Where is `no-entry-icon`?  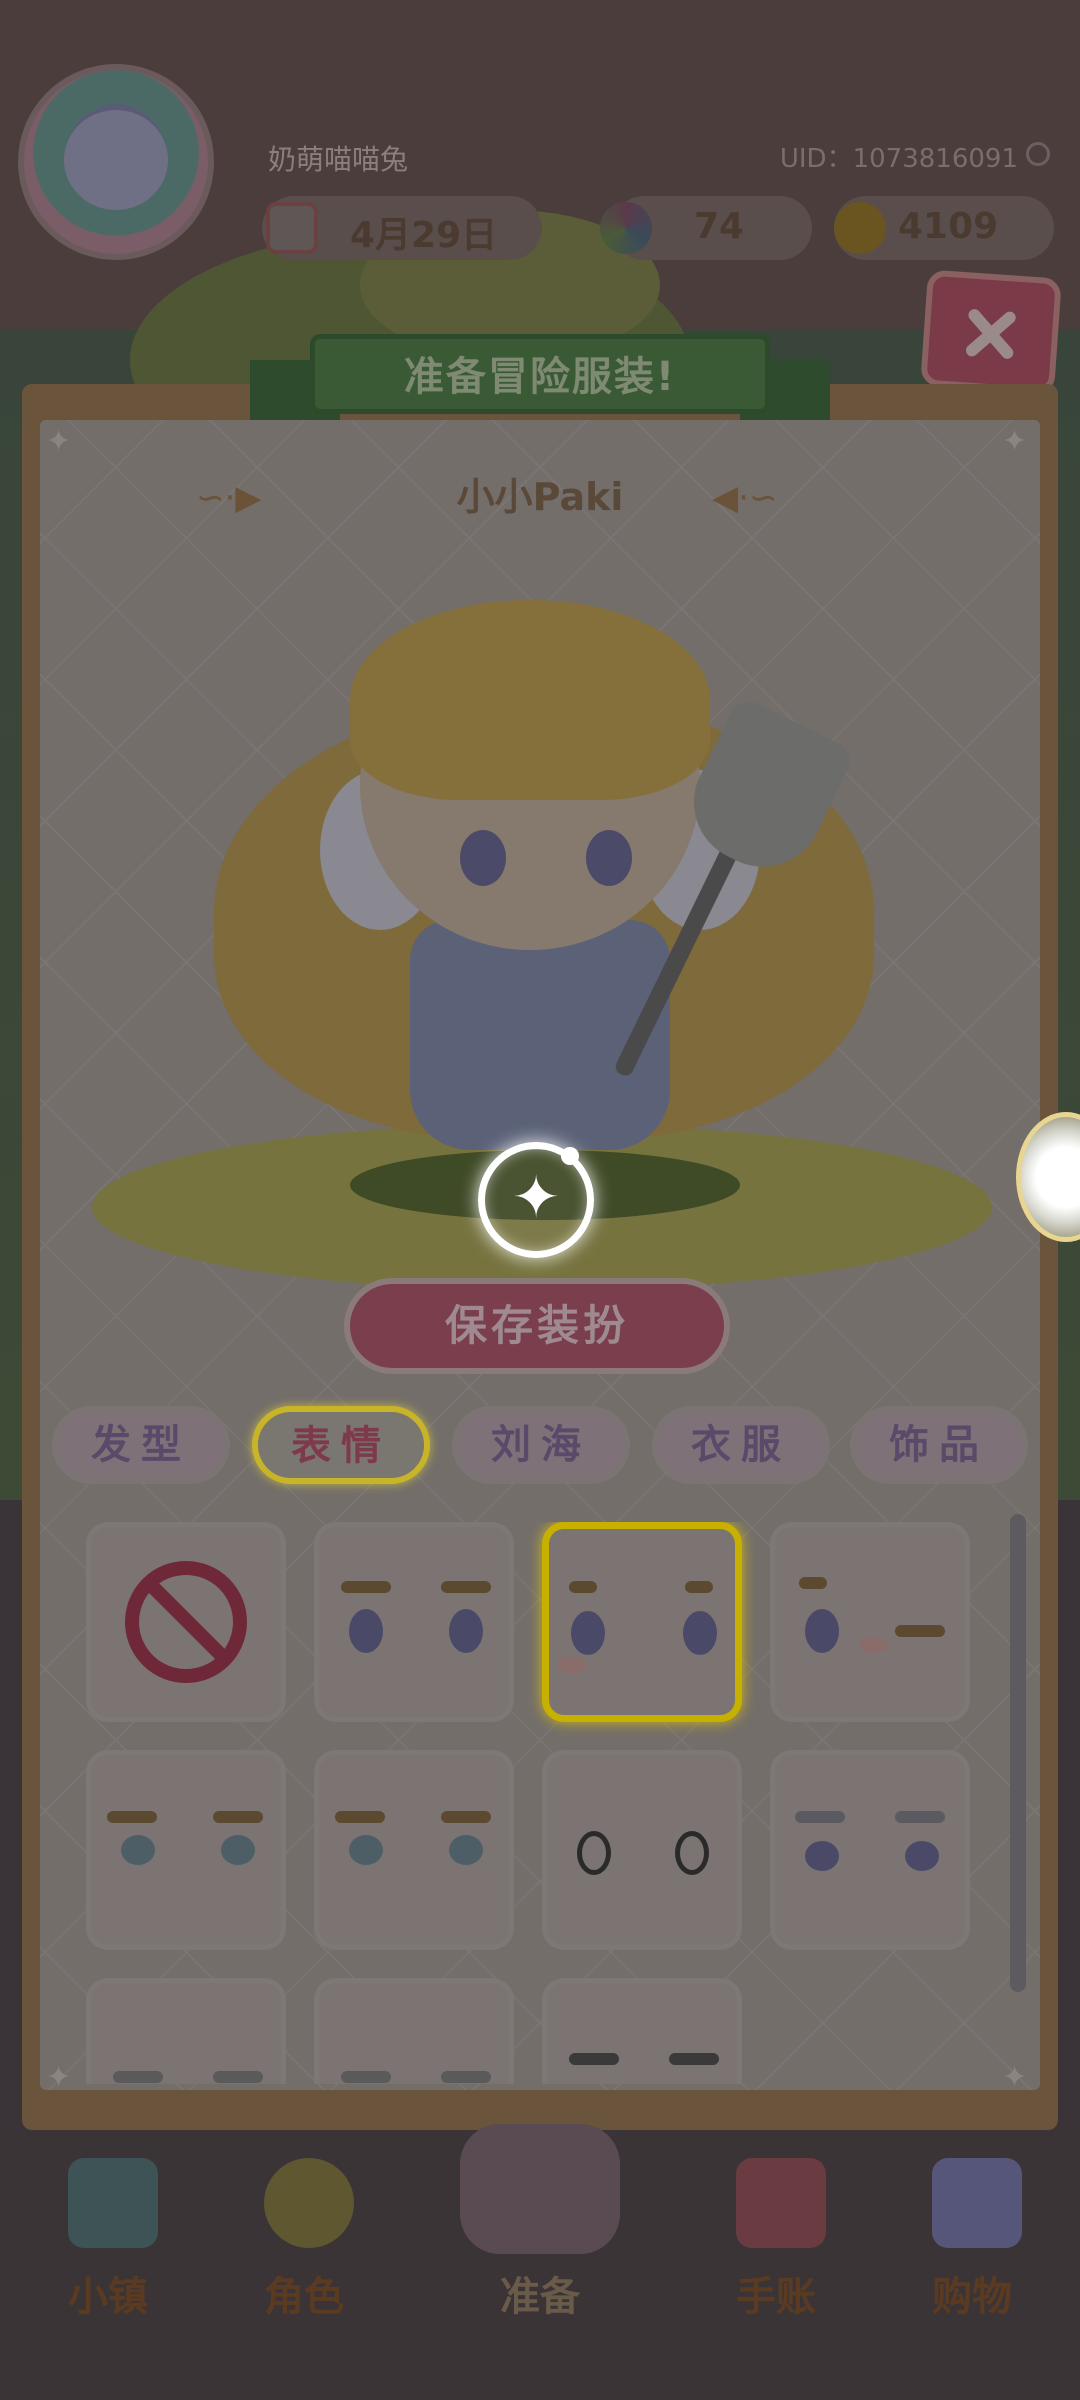
no-entry-icon is located at coordinates (186, 1622).